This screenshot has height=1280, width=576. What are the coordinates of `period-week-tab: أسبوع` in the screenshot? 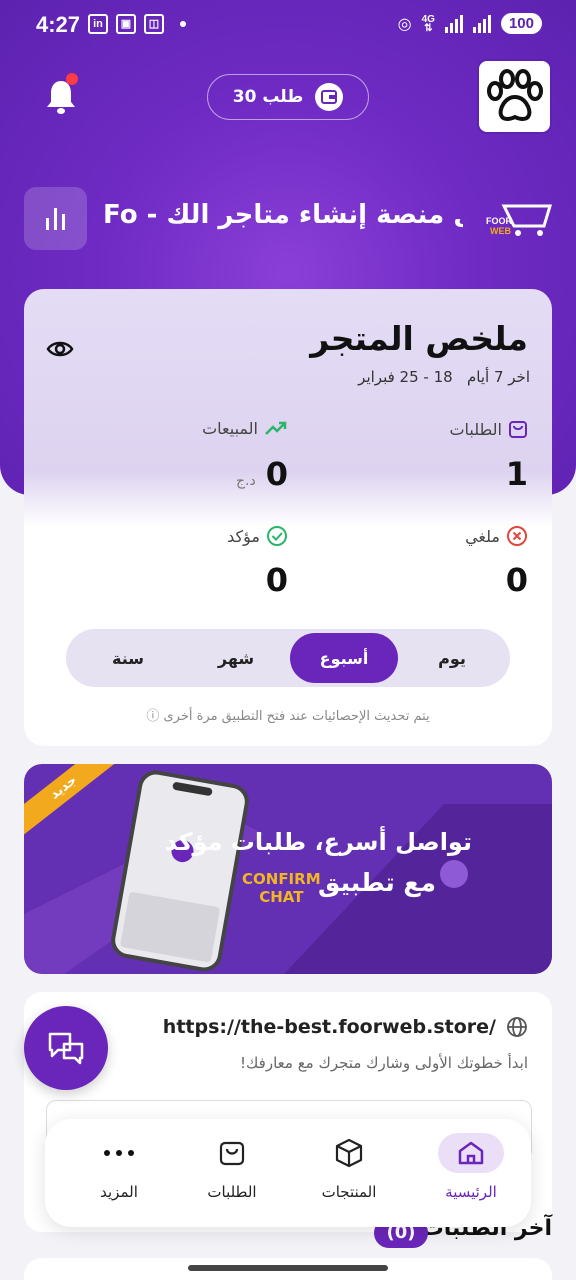 It's located at (344, 658).